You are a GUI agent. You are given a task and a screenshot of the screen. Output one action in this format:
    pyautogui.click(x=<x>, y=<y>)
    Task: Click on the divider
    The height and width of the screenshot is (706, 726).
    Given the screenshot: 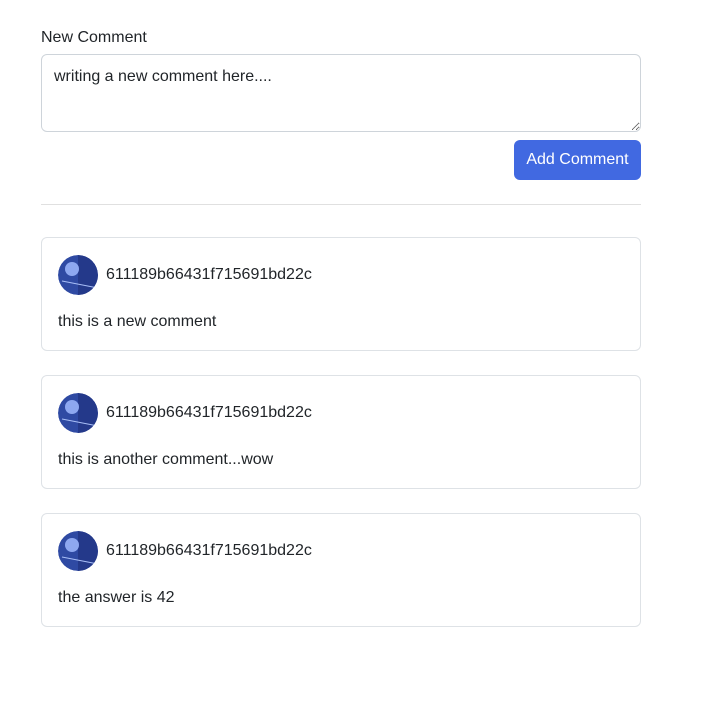 What is the action you would take?
    pyautogui.click(x=341, y=204)
    